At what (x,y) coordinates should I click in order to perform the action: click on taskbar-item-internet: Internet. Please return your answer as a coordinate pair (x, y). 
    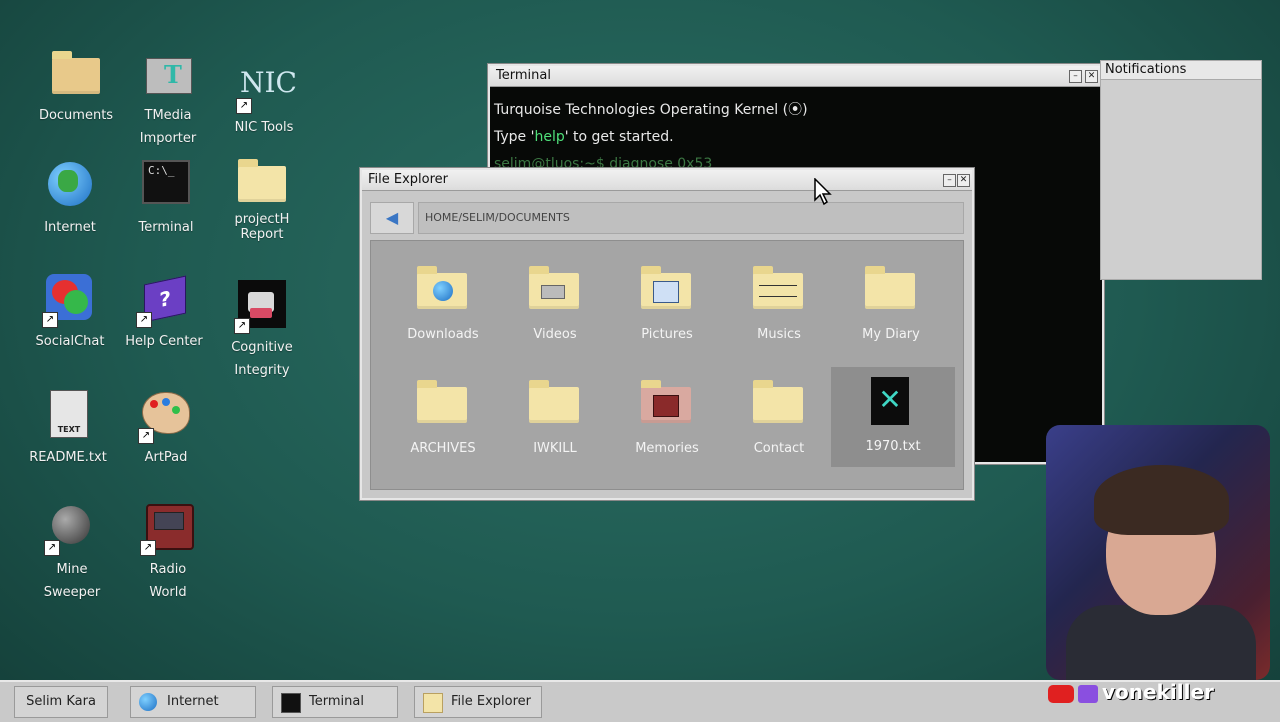
    Looking at the image, I should click on (193, 702).